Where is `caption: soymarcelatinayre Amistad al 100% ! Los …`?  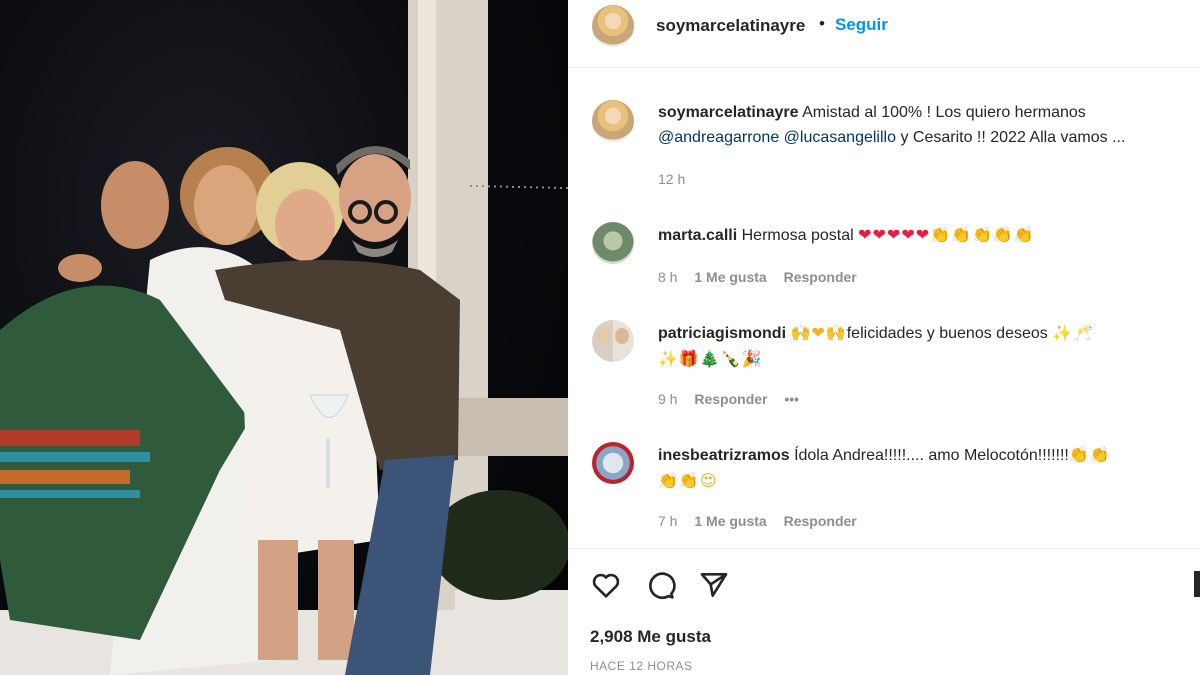
caption: soymarcelatinayre Amistad al 100% ! Los … is located at coordinates (923, 125).